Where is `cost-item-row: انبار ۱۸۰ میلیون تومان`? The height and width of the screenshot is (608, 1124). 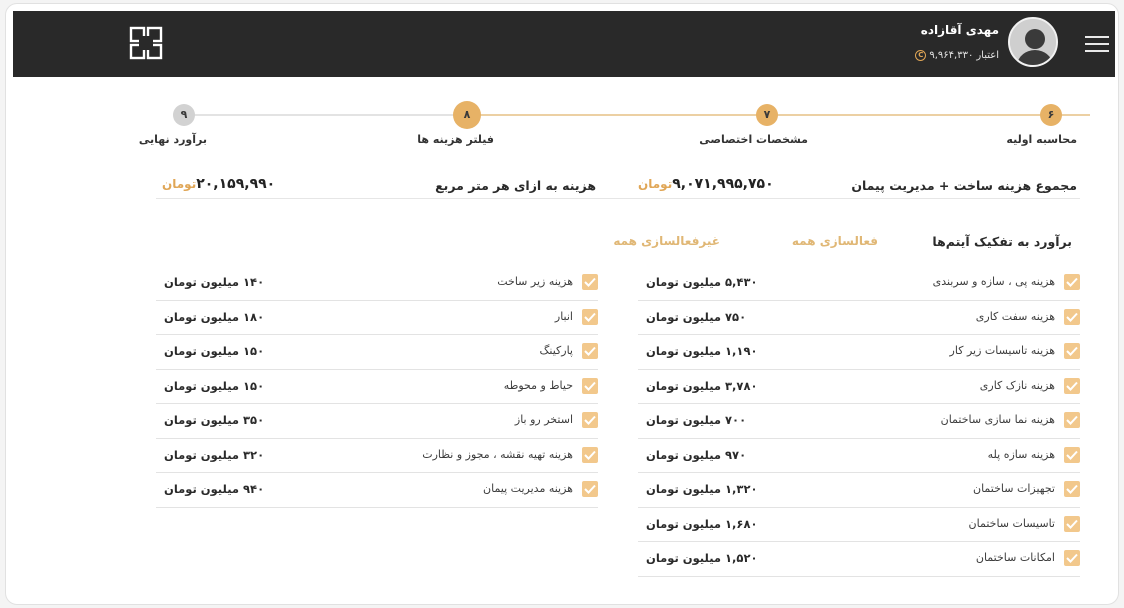 cost-item-row: انبار ۱۸۰ میلیون تومان is located at coordinates (377, 318).